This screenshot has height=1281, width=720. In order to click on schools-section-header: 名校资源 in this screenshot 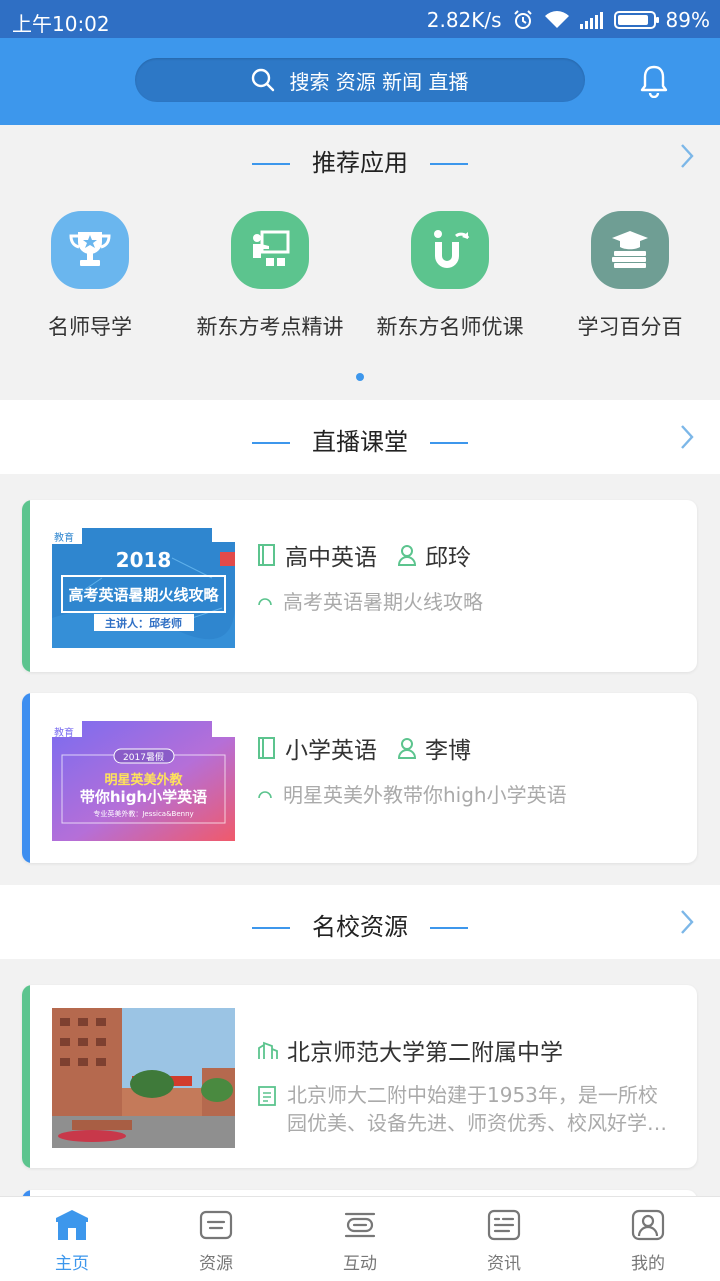, I will do `click(360, 922)`.